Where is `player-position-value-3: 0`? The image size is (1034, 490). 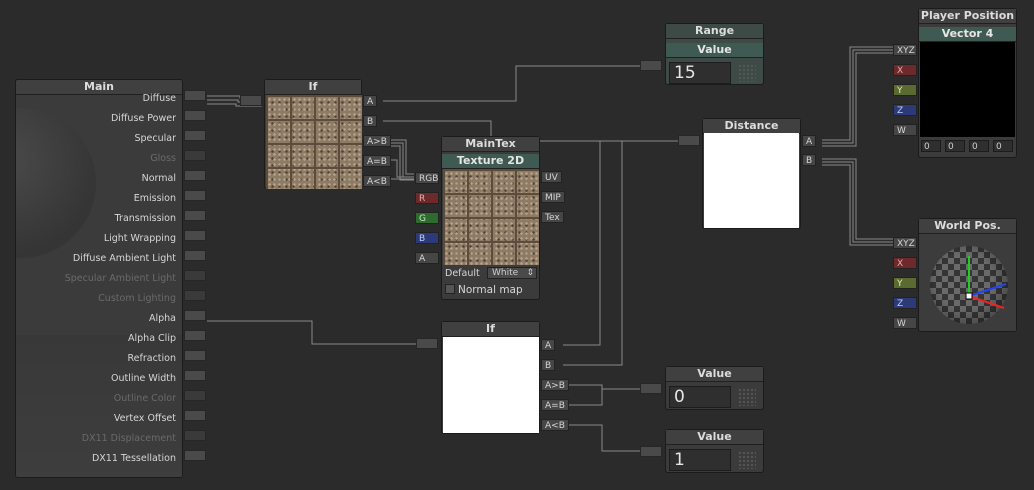 player-position-value-3: 0 is located at coordinates (1003, 146).